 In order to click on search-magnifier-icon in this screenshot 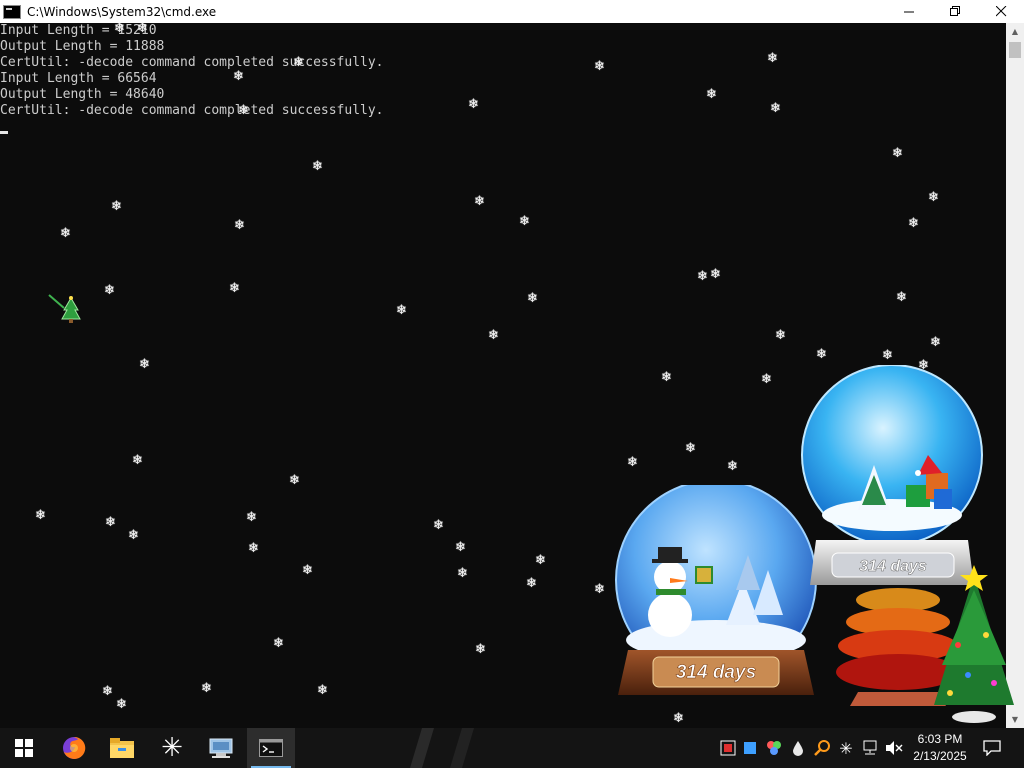, I will do `click(822, 748)`.